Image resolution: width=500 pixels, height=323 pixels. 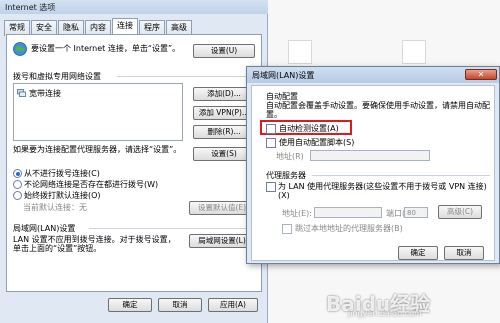 I want to click on tab-strip: 常规 安全 隐私 内容 连接 程序 高级, so click(x=98, y=27).